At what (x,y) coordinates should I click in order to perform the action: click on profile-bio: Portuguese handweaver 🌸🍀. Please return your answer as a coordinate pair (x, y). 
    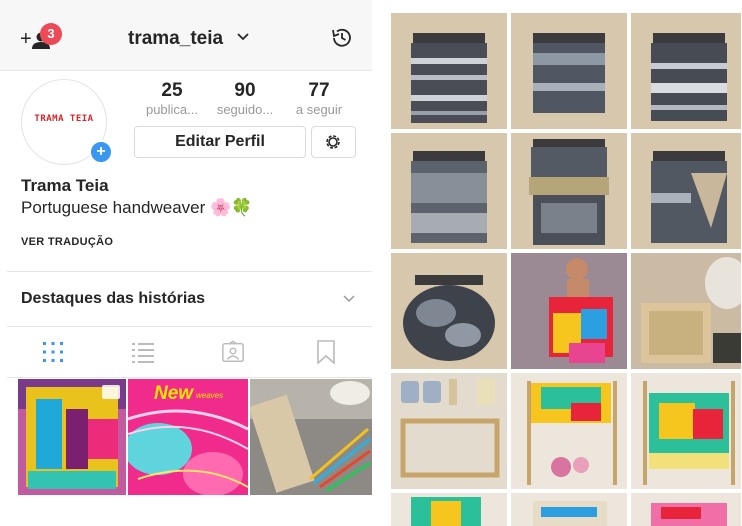
    Looking at the image, I should click on (137, 207).